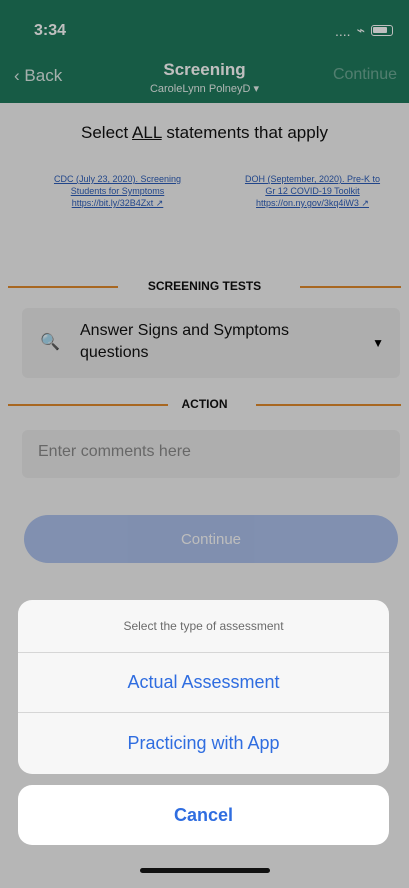  What do you see at coordinates (203, 743) in the screenshot?
I see `option-practicing-with-app: Practicing with App` at bounding box center [203, 743].